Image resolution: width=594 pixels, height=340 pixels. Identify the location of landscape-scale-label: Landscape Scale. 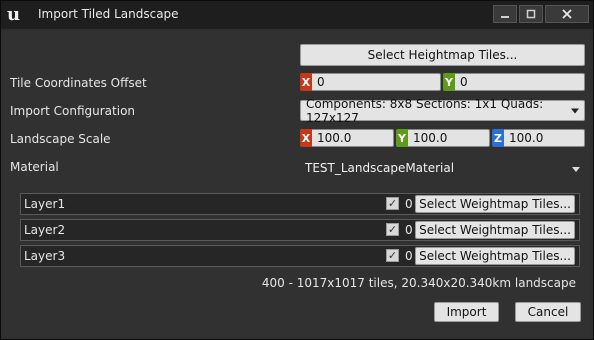
(60, 139).